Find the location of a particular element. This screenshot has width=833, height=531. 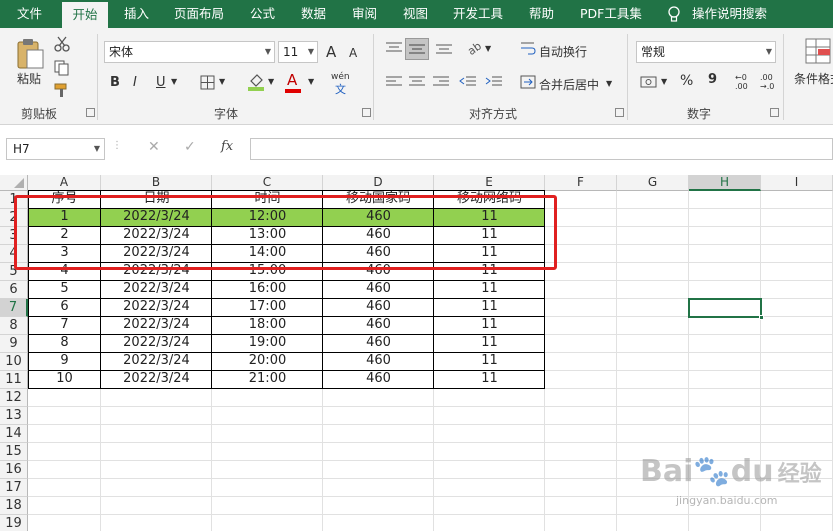

paste-icon is located at coordinates (30, 54).